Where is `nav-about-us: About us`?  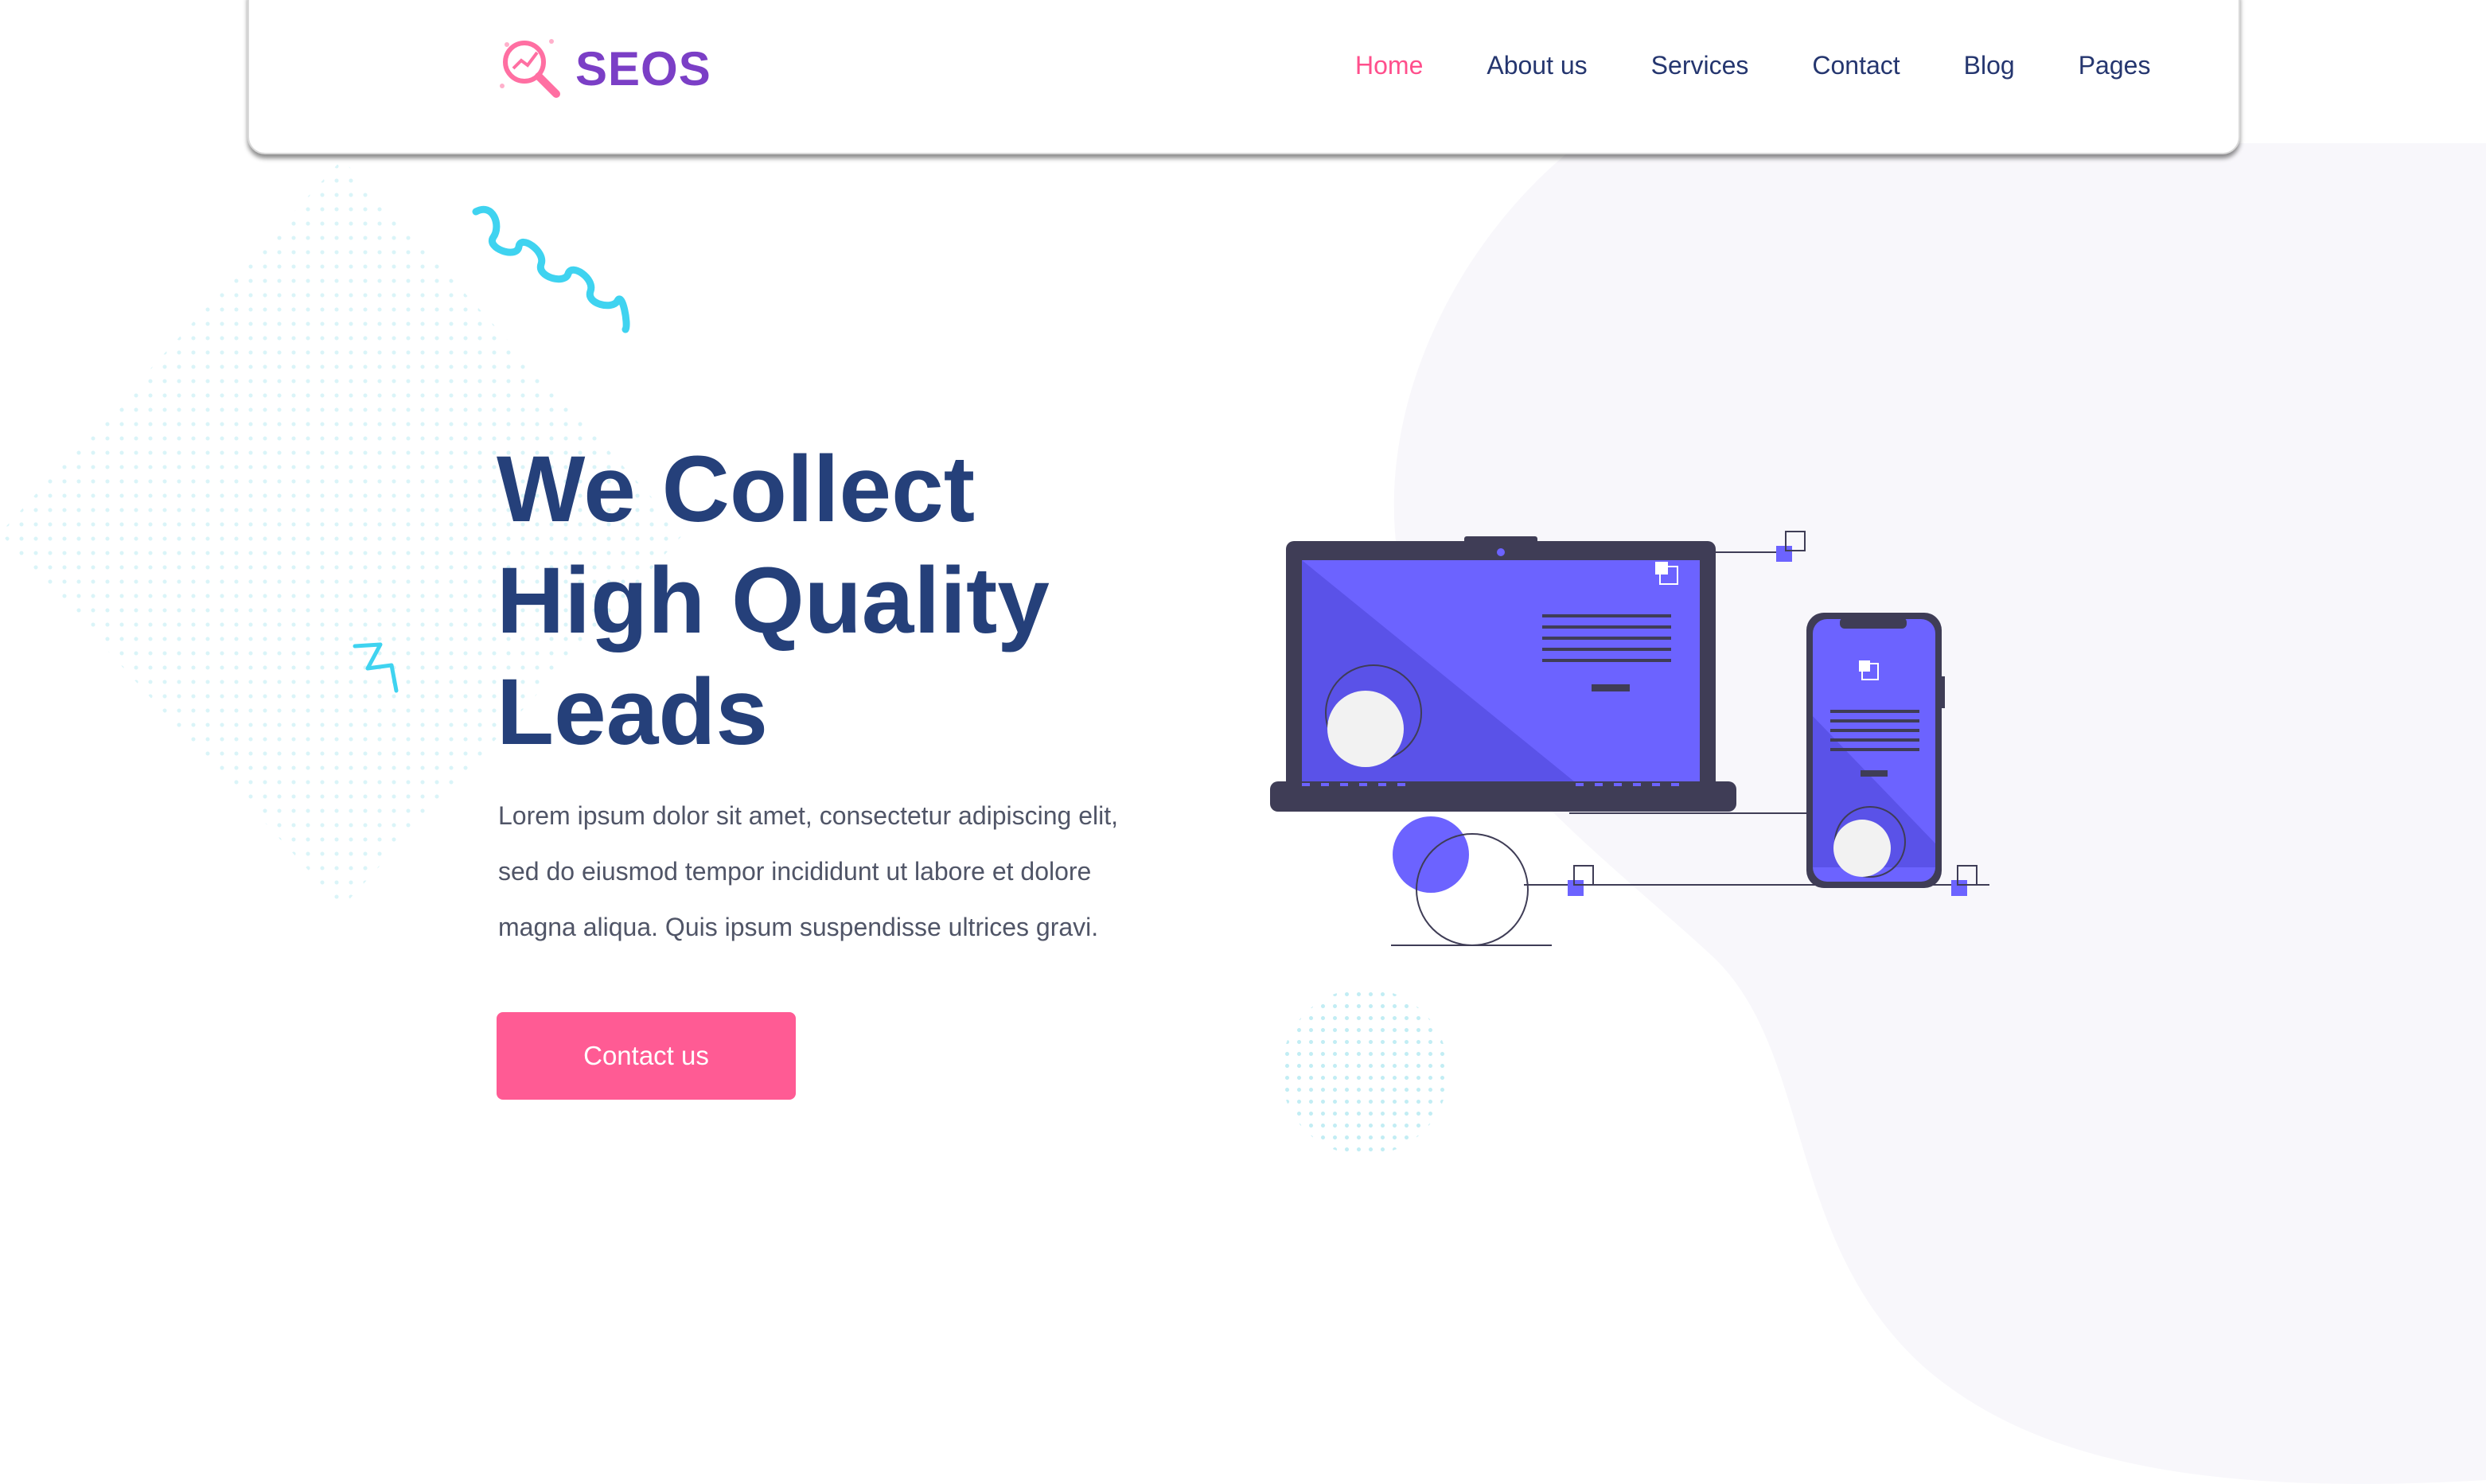
nav-about-us: About us is located at coordinates (1537, 65).